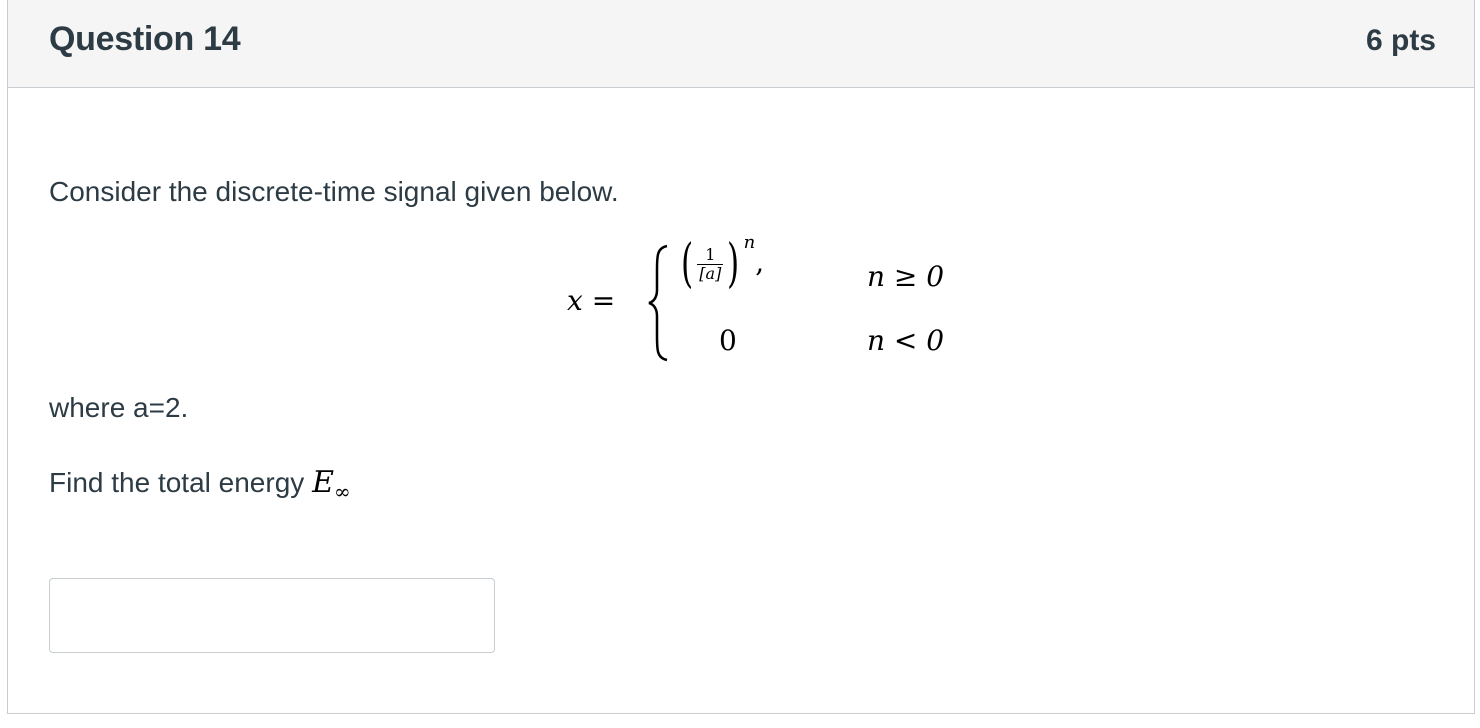 This screenshot has height=728, width=1480. What do you see at coordinates (710, 255) in the screenshot?
I see `fraction-numerator: 1` at bounding box center [710, 255].